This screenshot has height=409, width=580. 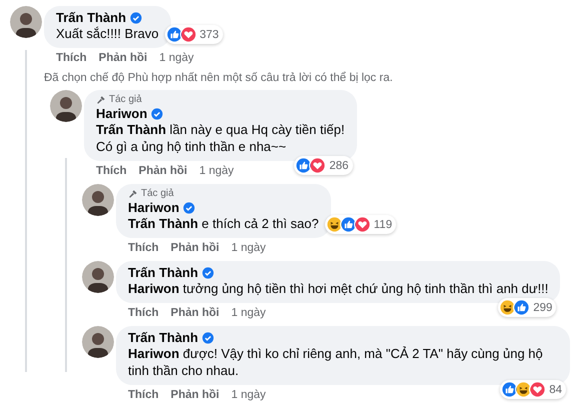 I want to click on reaction-badge: 373, so click(x=193, y=34).